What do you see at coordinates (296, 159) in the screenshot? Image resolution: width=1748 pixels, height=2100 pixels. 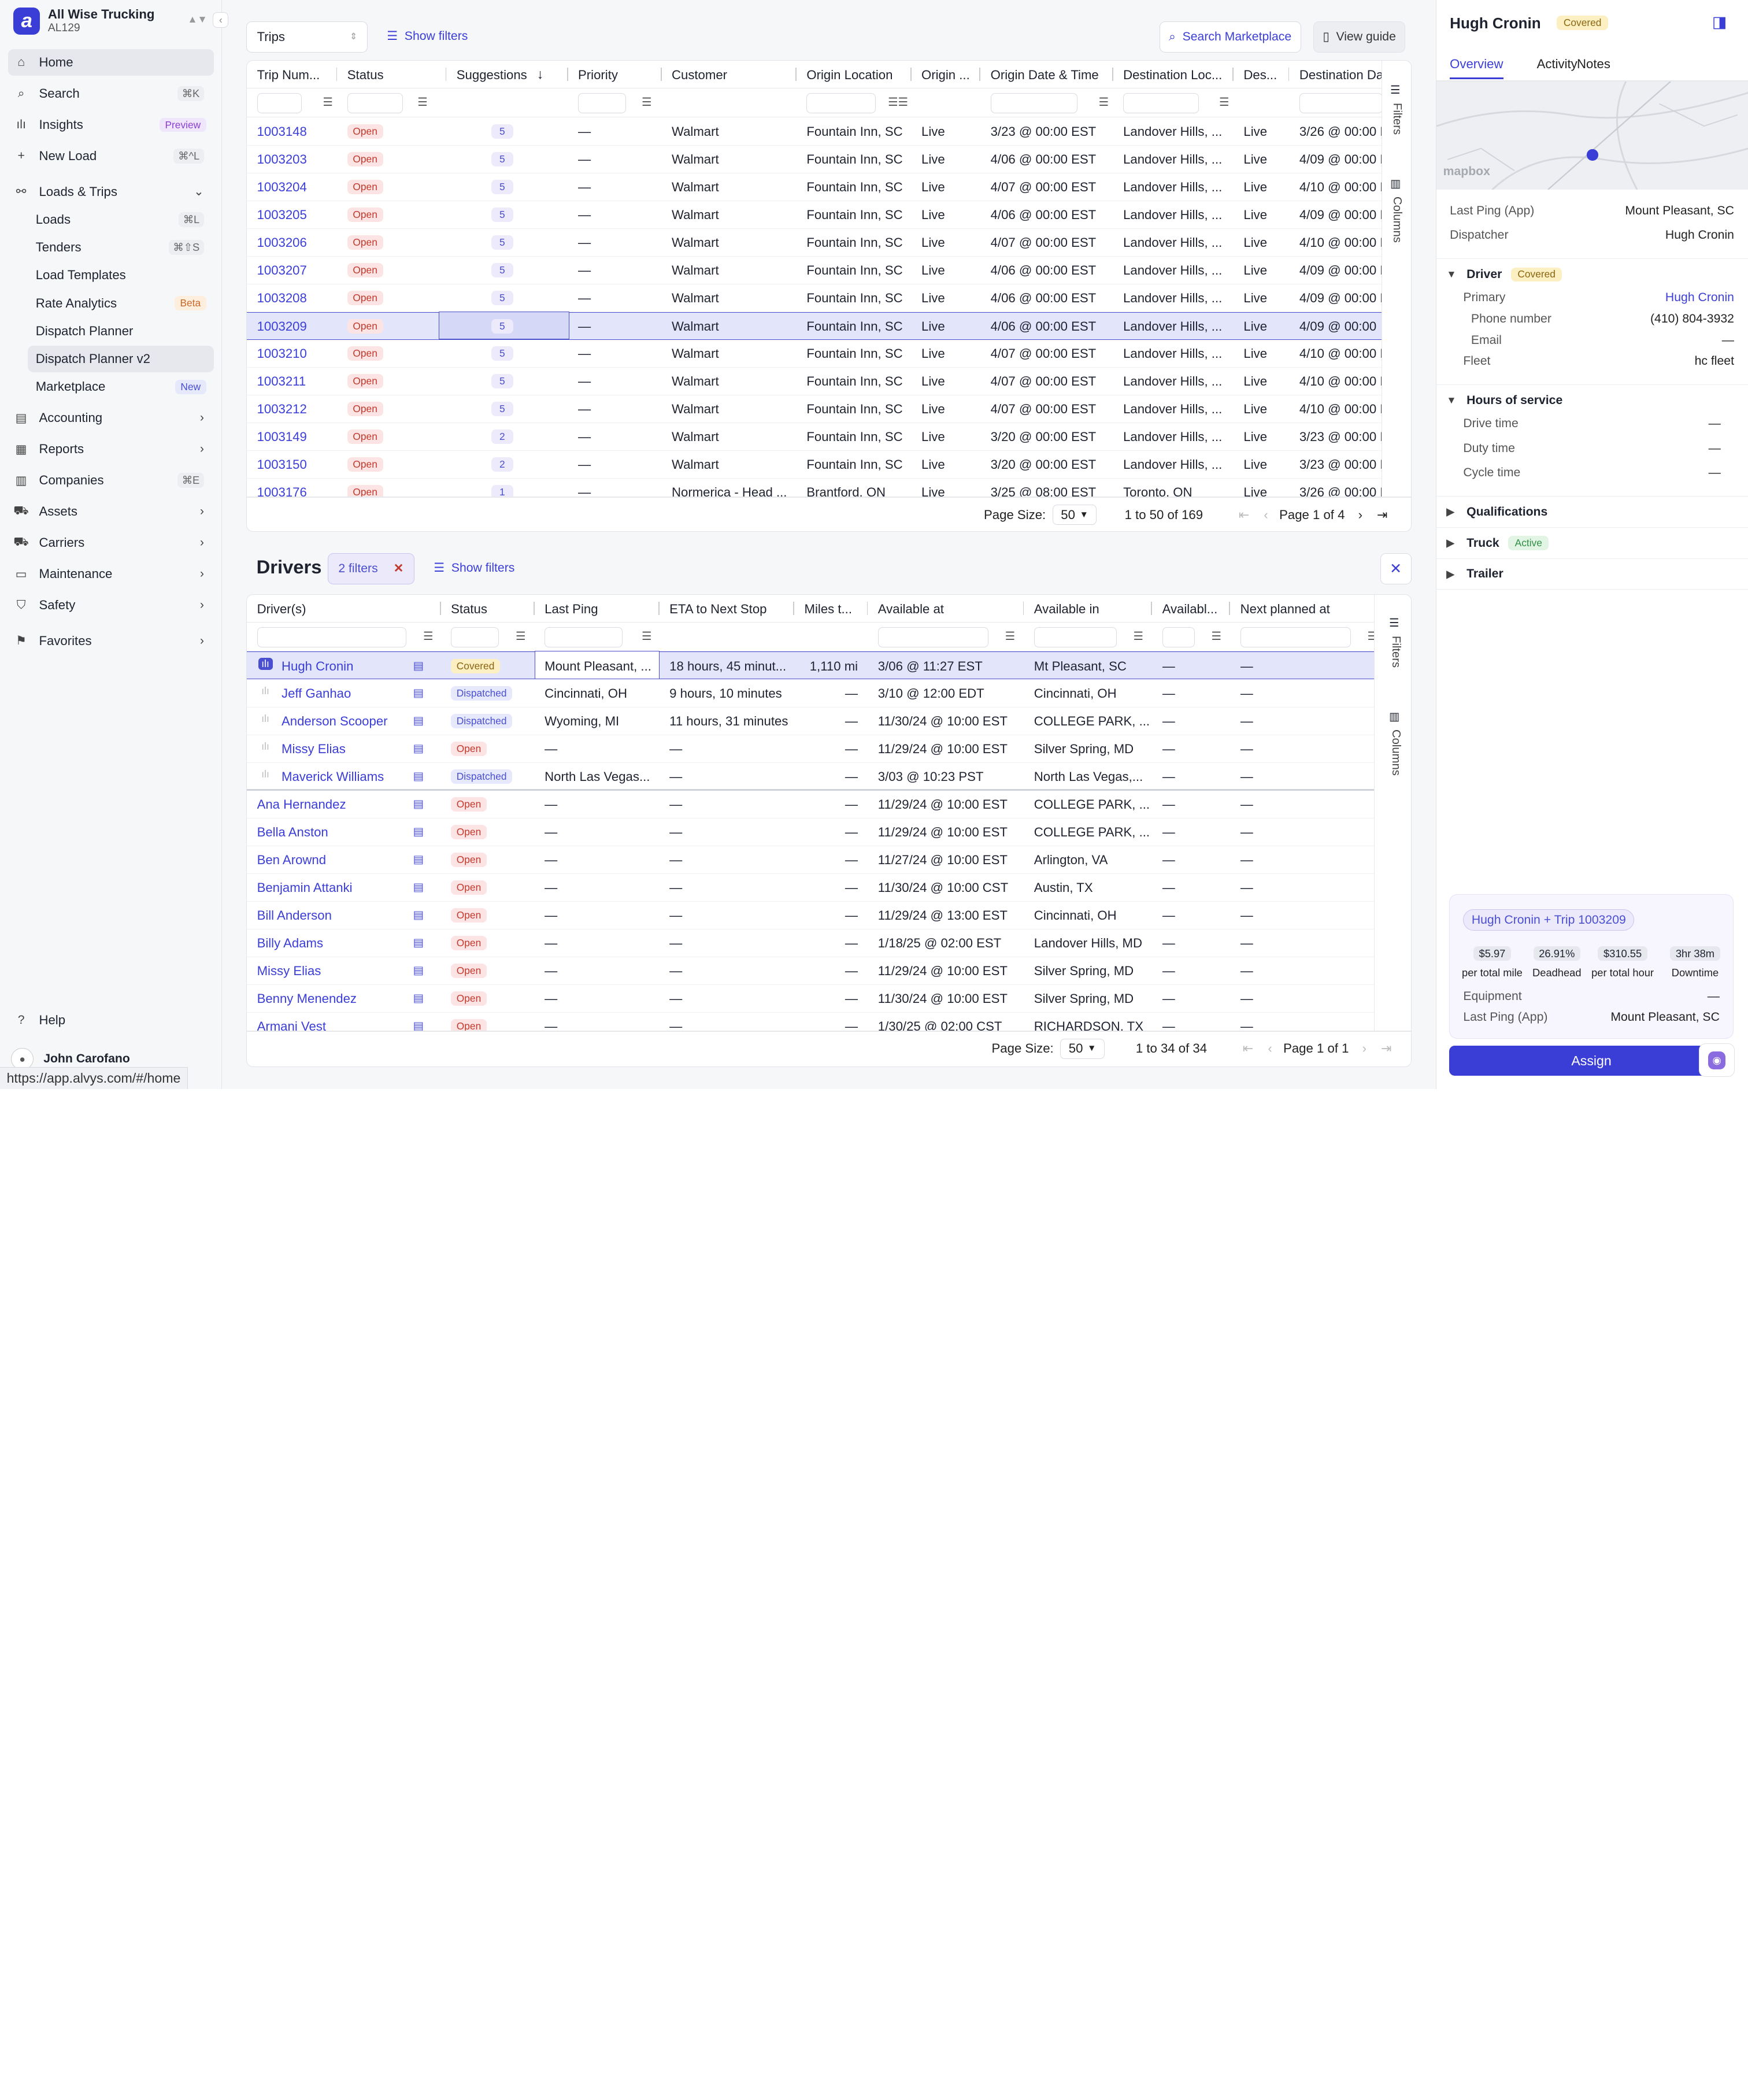 I see `trip-number-link: 1003203` at bounding box center [296, 159].